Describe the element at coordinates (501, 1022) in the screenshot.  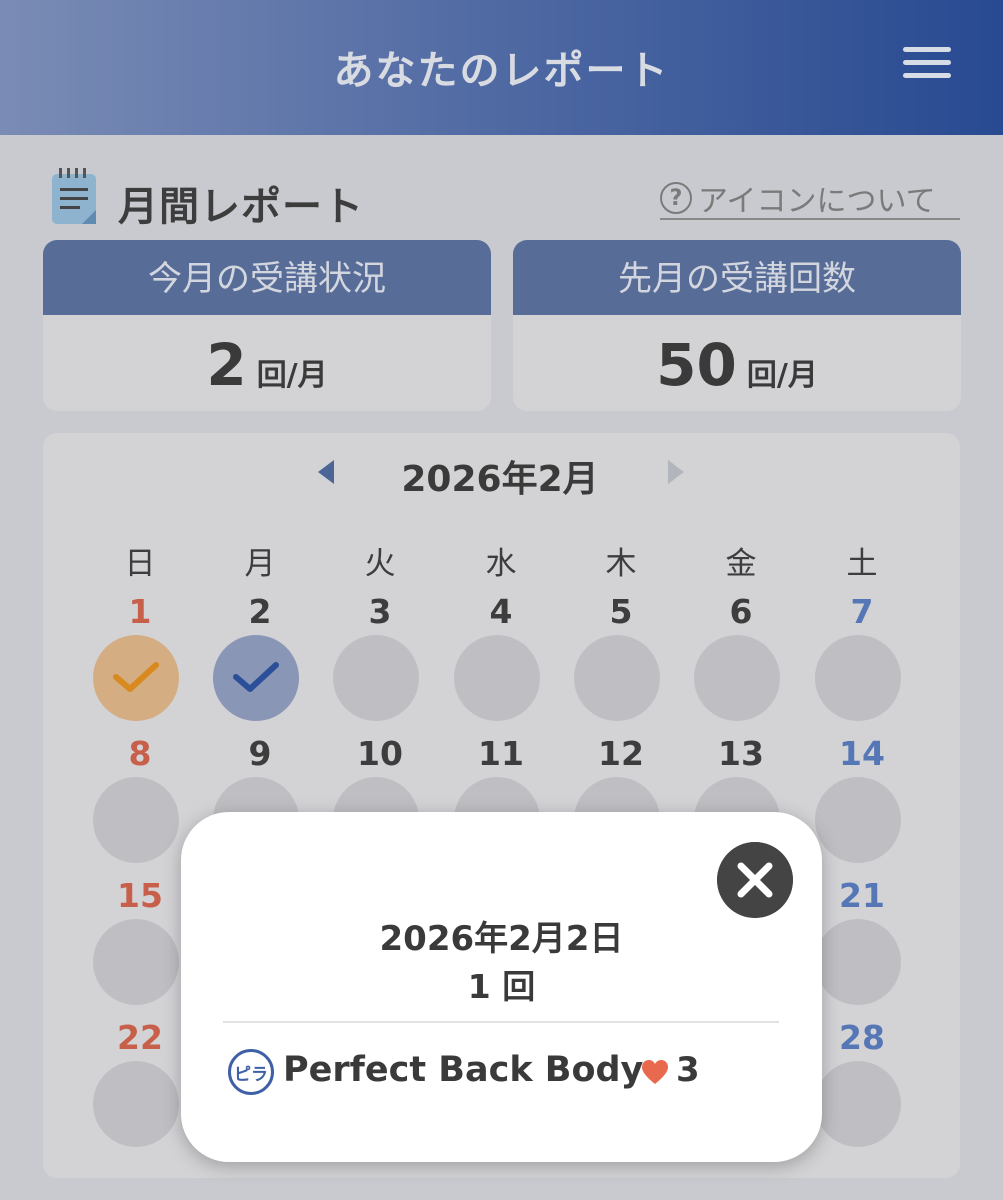
I see `popup-divider` at that location.